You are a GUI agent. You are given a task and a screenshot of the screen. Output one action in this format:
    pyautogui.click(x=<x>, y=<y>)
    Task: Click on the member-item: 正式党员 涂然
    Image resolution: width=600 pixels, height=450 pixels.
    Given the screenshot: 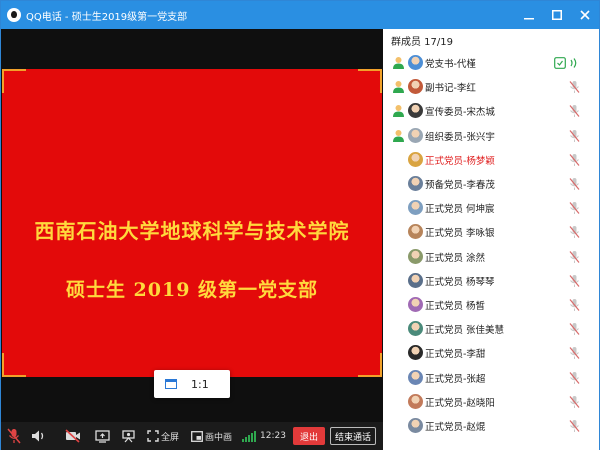 What is the action you would take?
    pyautogui.click(x=491, y=257)
    